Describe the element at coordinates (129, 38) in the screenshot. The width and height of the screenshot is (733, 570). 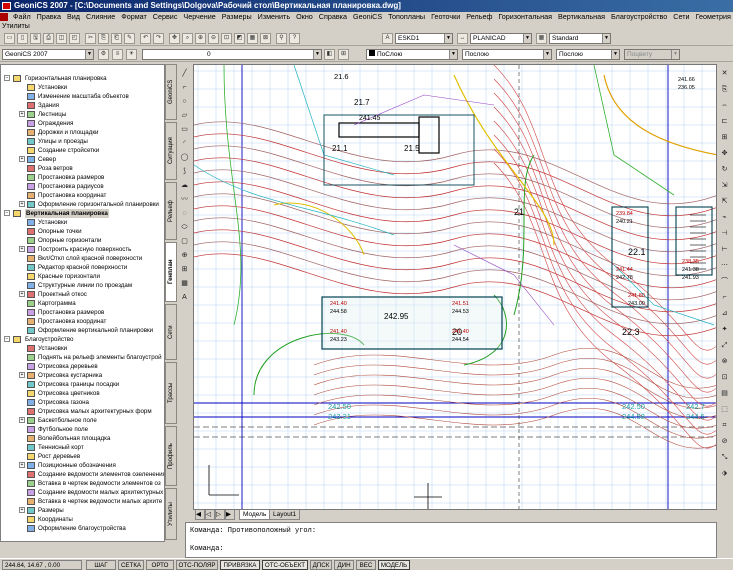
I see `match-properties-icon: ✎` at that location.